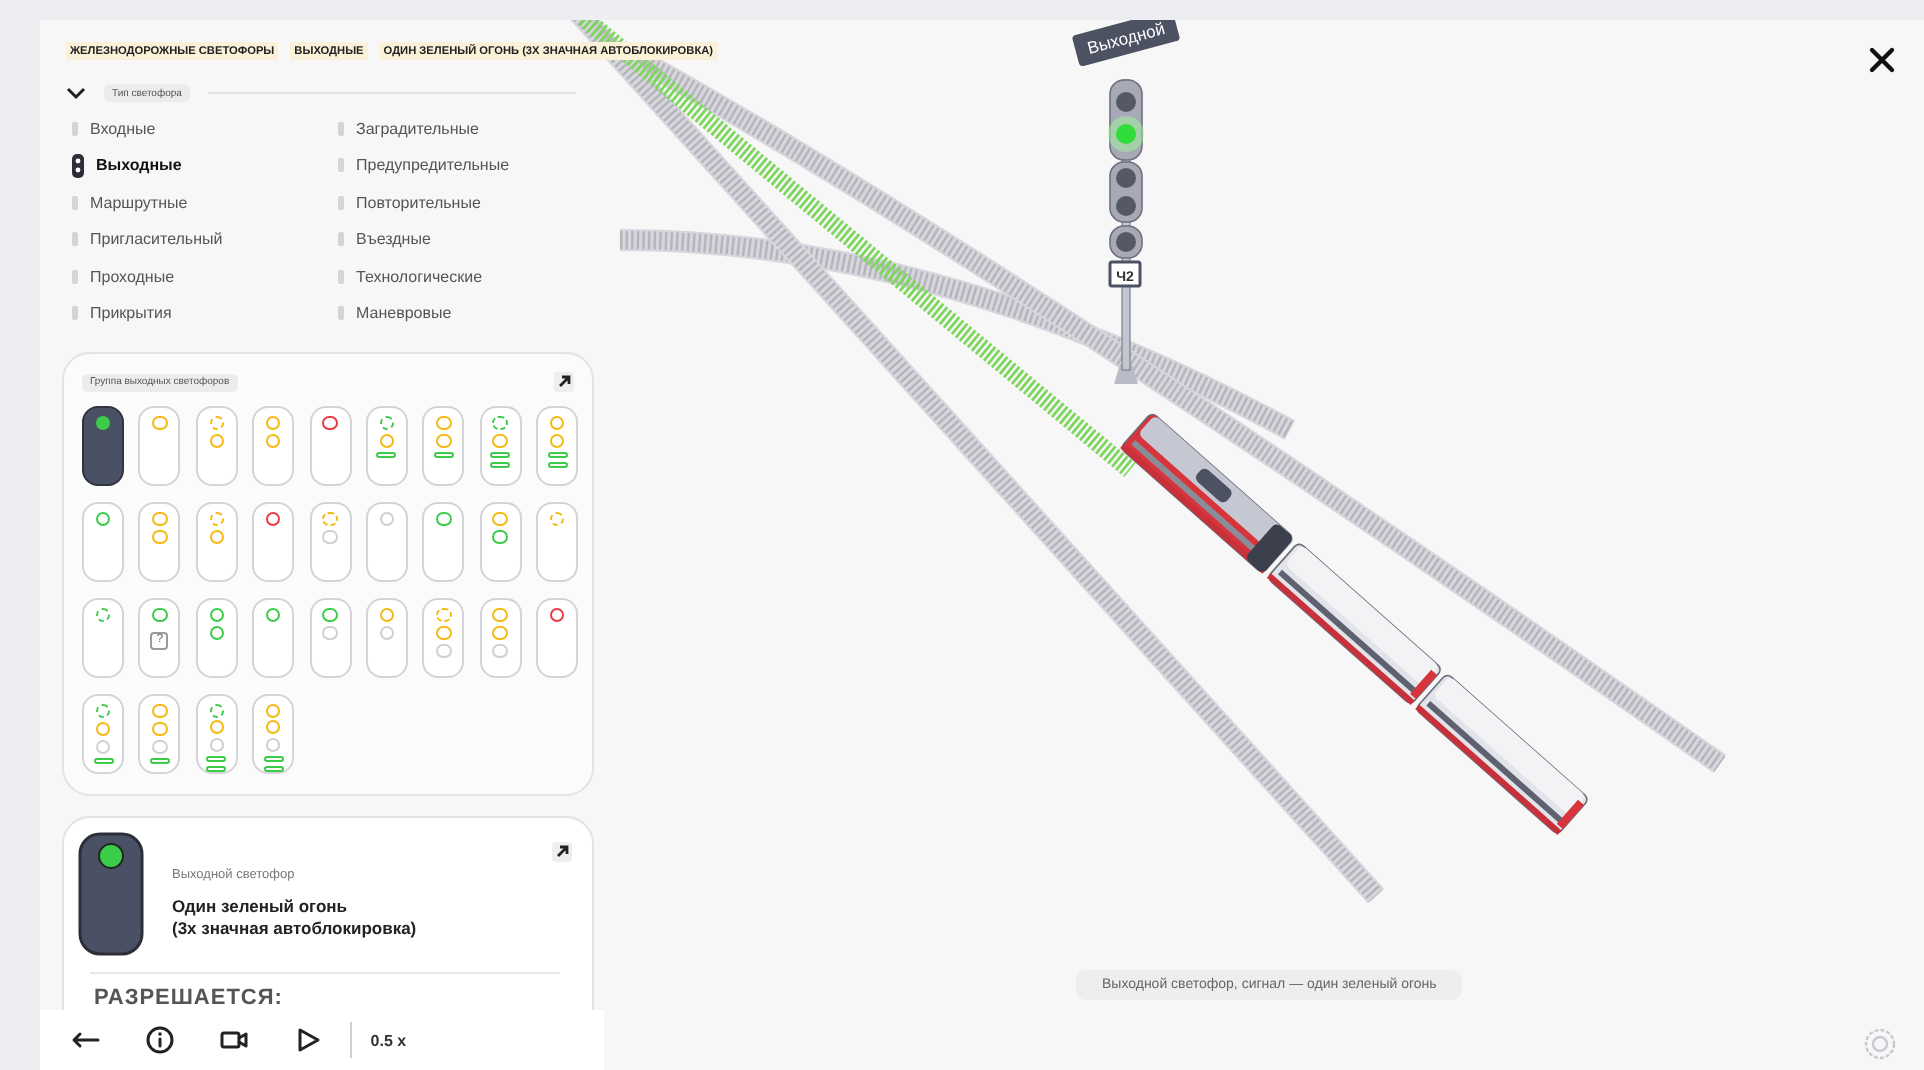 This screenshot has height=1070, width=1924. I want to click on signal-type-item: Выходные, so click(205, 165).